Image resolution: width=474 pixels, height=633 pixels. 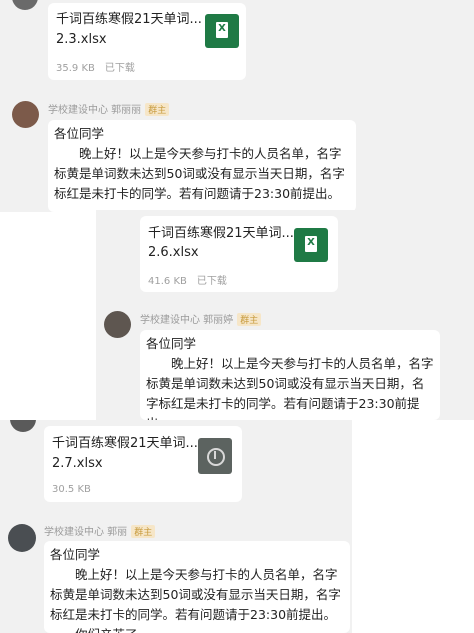 I want to click on sender-name: 学校建设中心 郭丽 群主, so click(x=100, y=530).